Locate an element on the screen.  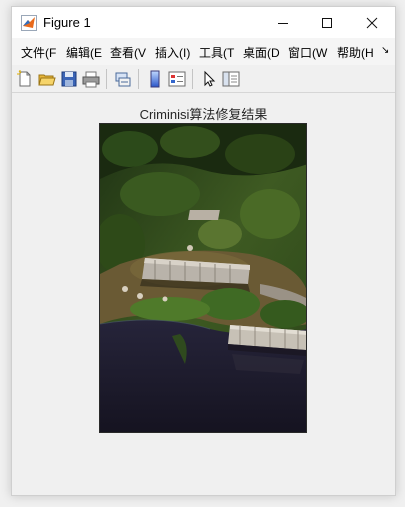
insert-legend-icon is located at coordinates (177, 79).